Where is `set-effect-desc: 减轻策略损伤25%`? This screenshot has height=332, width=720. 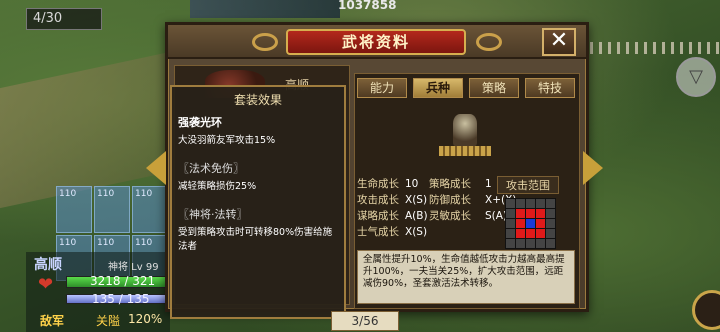 set-effect-desc: 减轻策略损伤25% is located at coordinates (217, 186).